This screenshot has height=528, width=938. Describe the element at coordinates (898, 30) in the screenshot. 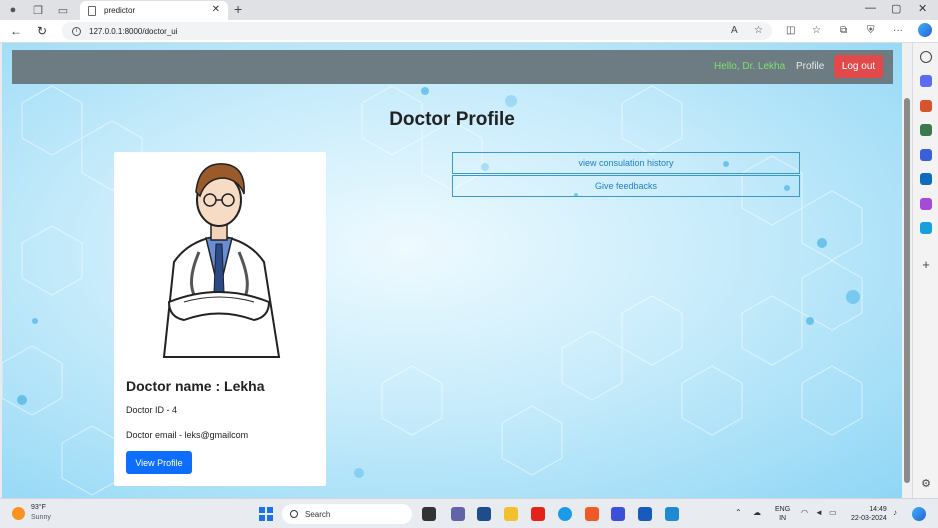

I see `more-menu-icon: ···` at that location.